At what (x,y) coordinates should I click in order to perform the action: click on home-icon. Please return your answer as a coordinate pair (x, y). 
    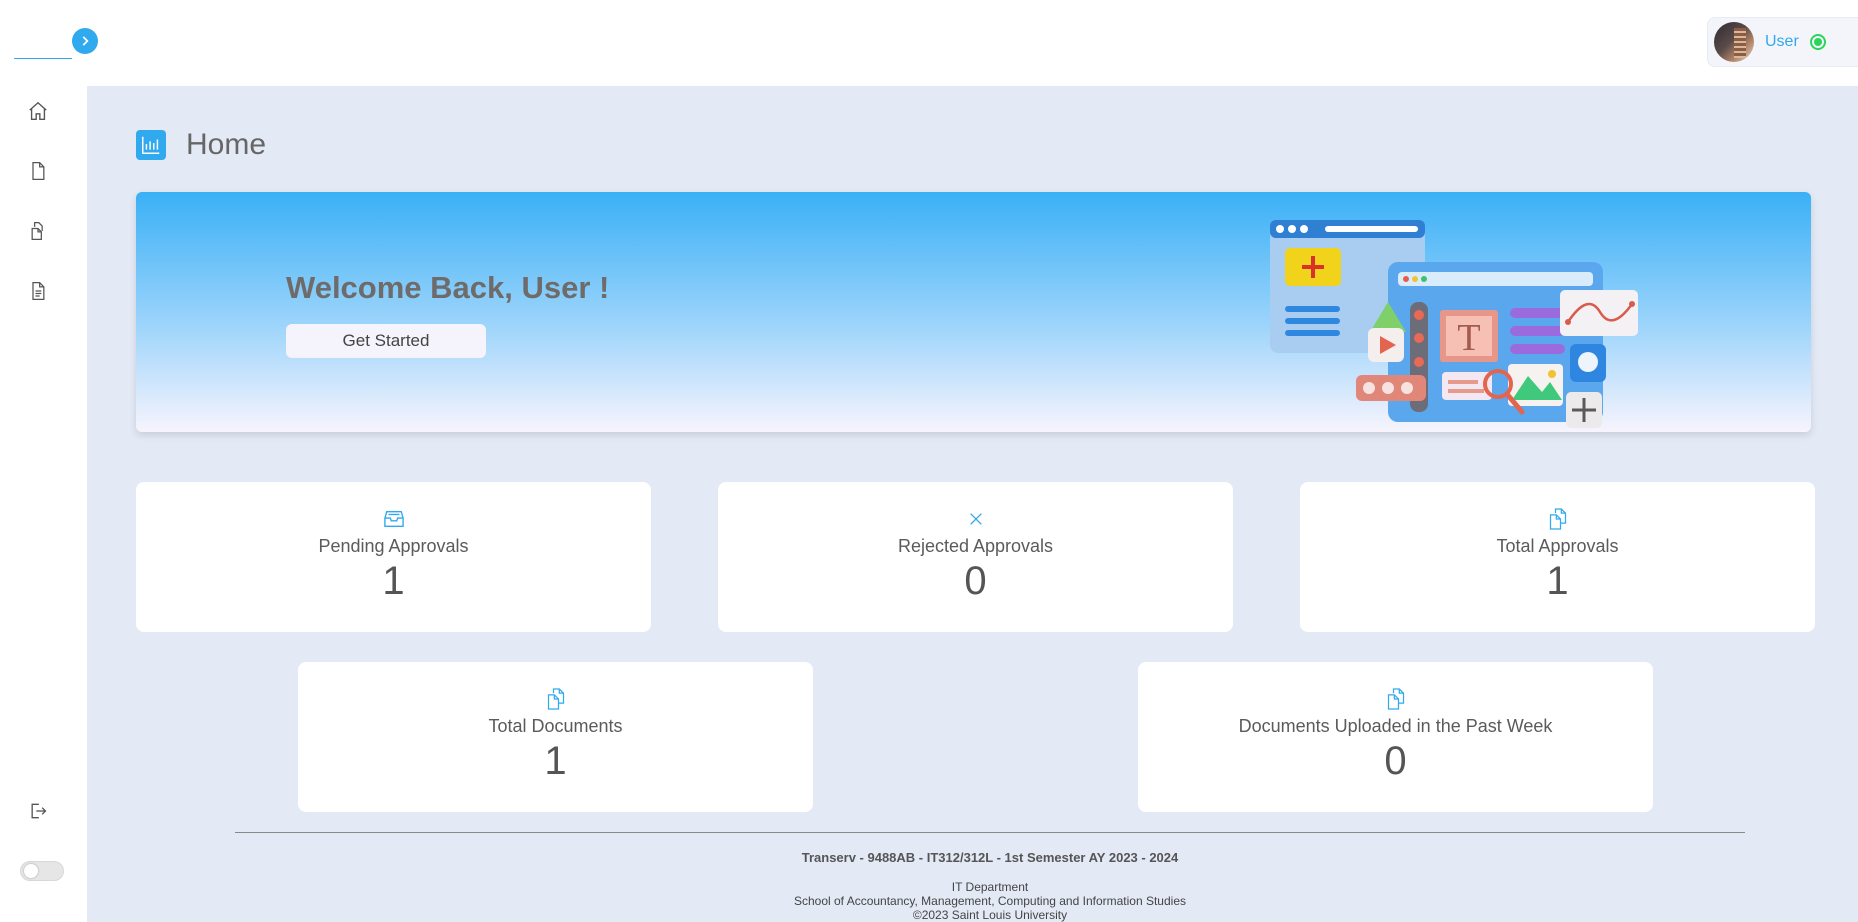
    Looking at the image, I should click on (38, 110).